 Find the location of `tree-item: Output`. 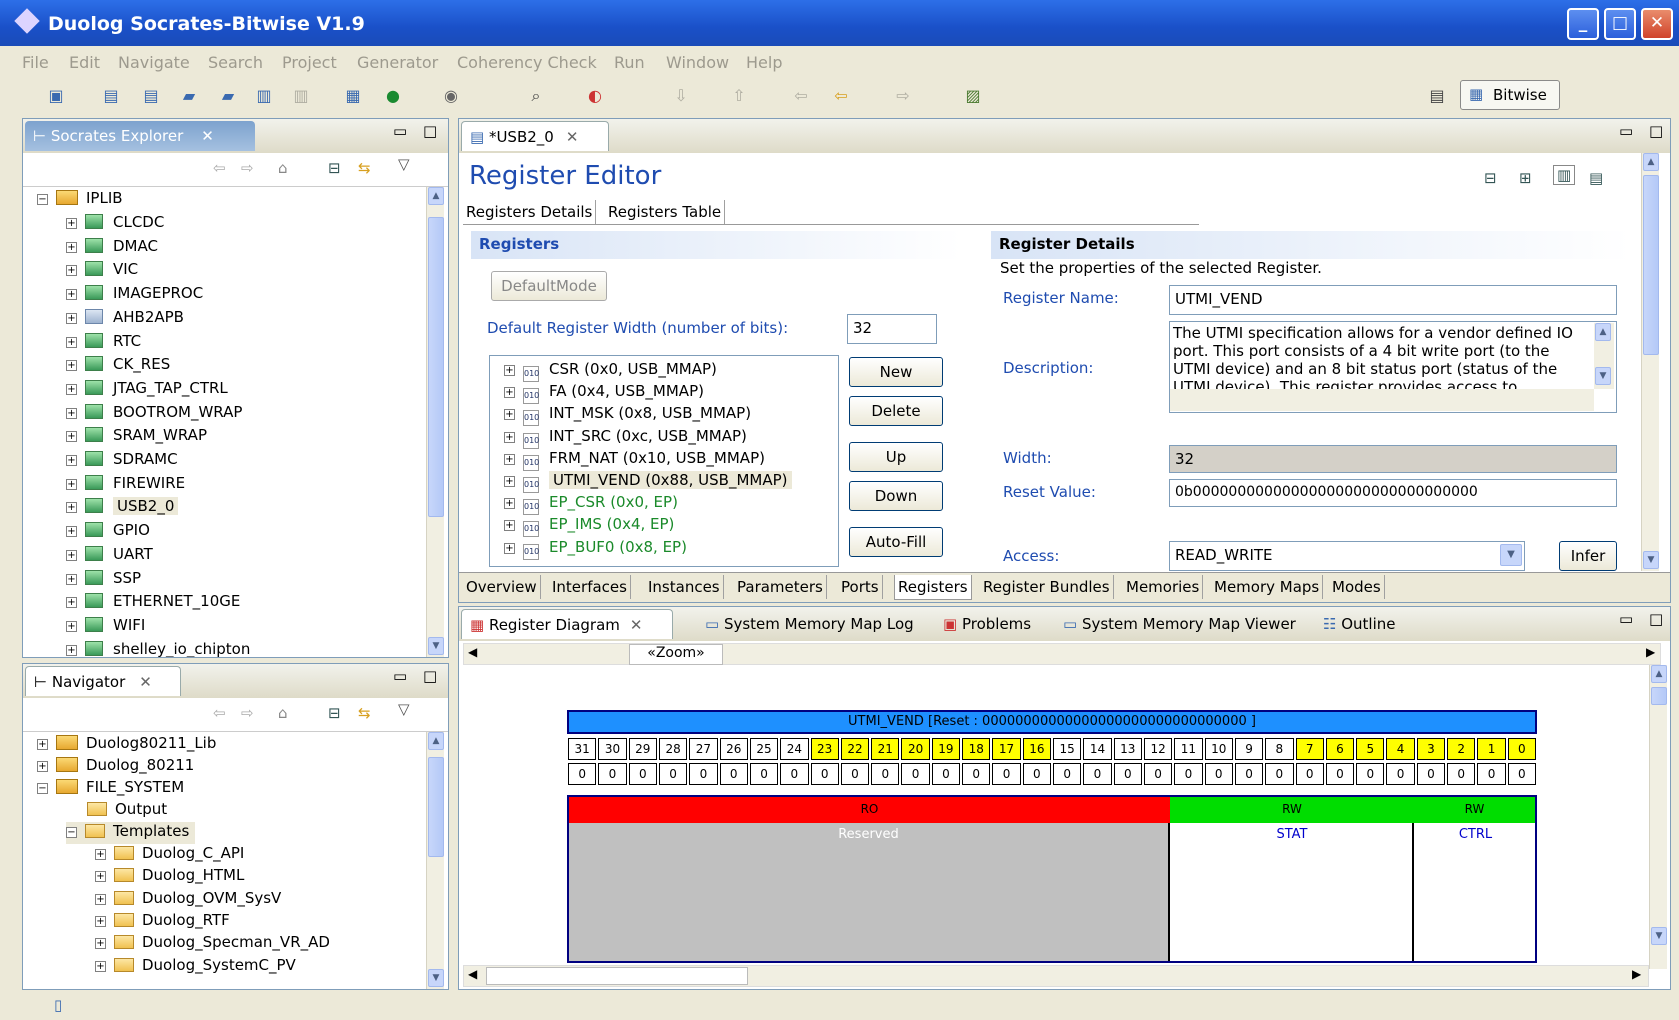

tree-item: Output is located at coordinates (127, 811).